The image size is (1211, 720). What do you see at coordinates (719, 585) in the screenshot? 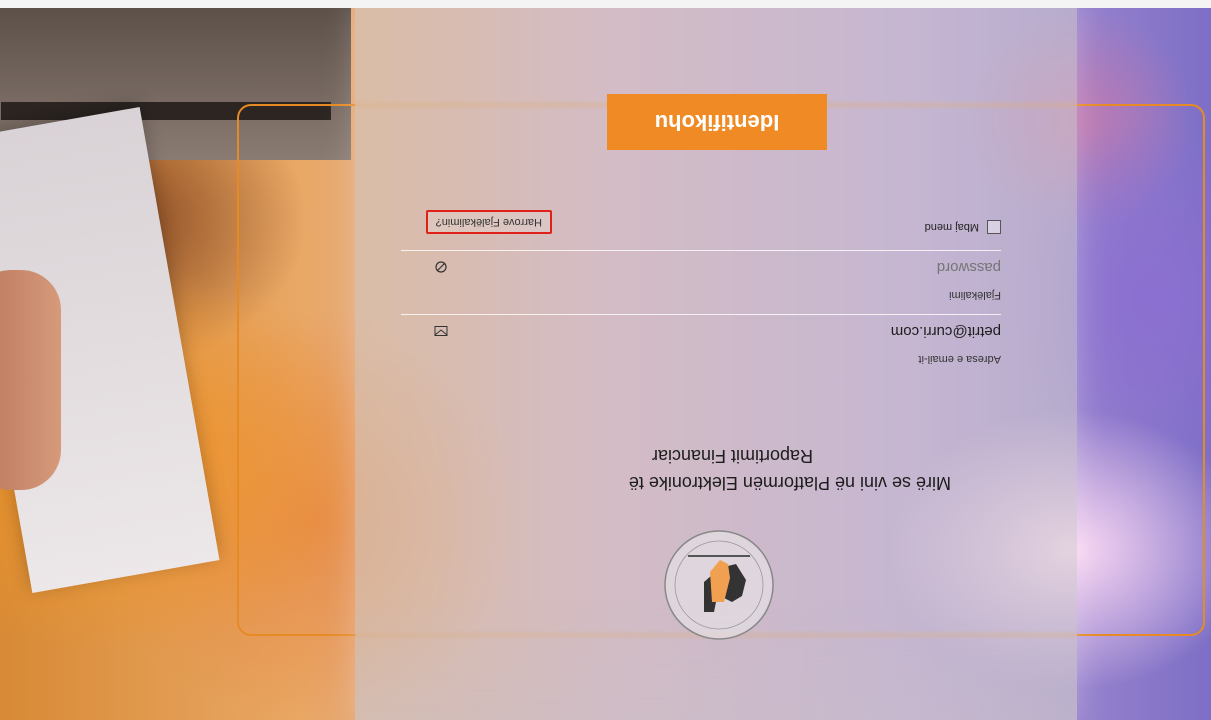
I see `emblem-logo` at bounding box center [719, 585].